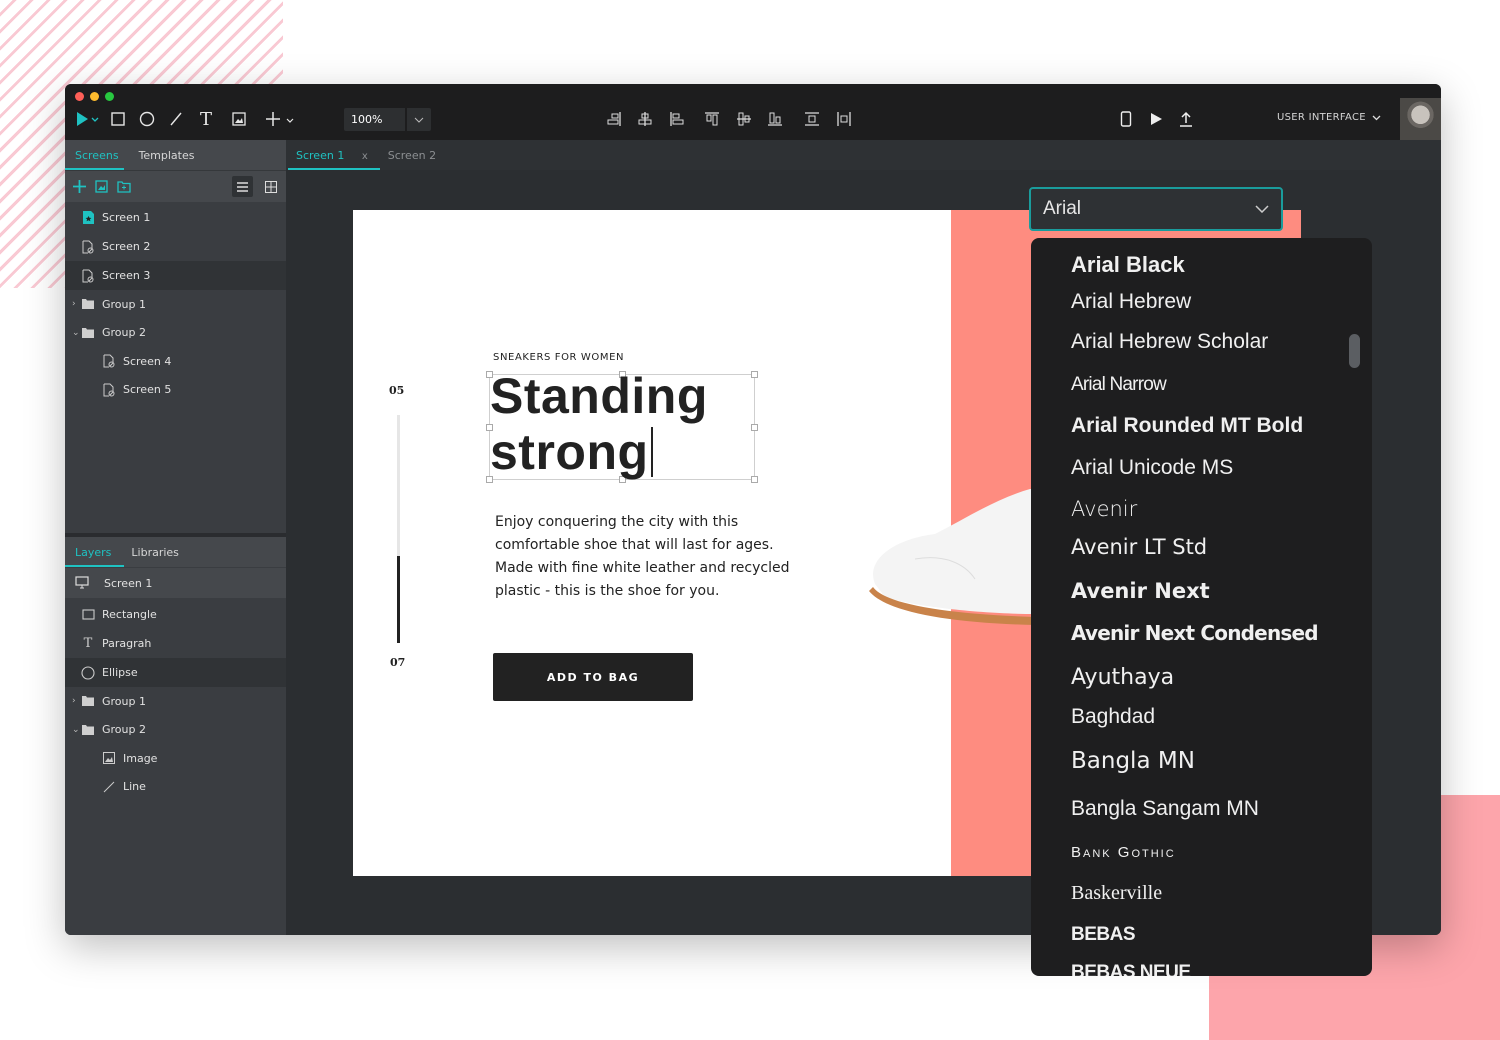 The height and width of the screenshot is (1040, 1500). Describe the element at coordinates (1140, 591) in the screenshot. I see `font-option: Avenir Next` at that location.